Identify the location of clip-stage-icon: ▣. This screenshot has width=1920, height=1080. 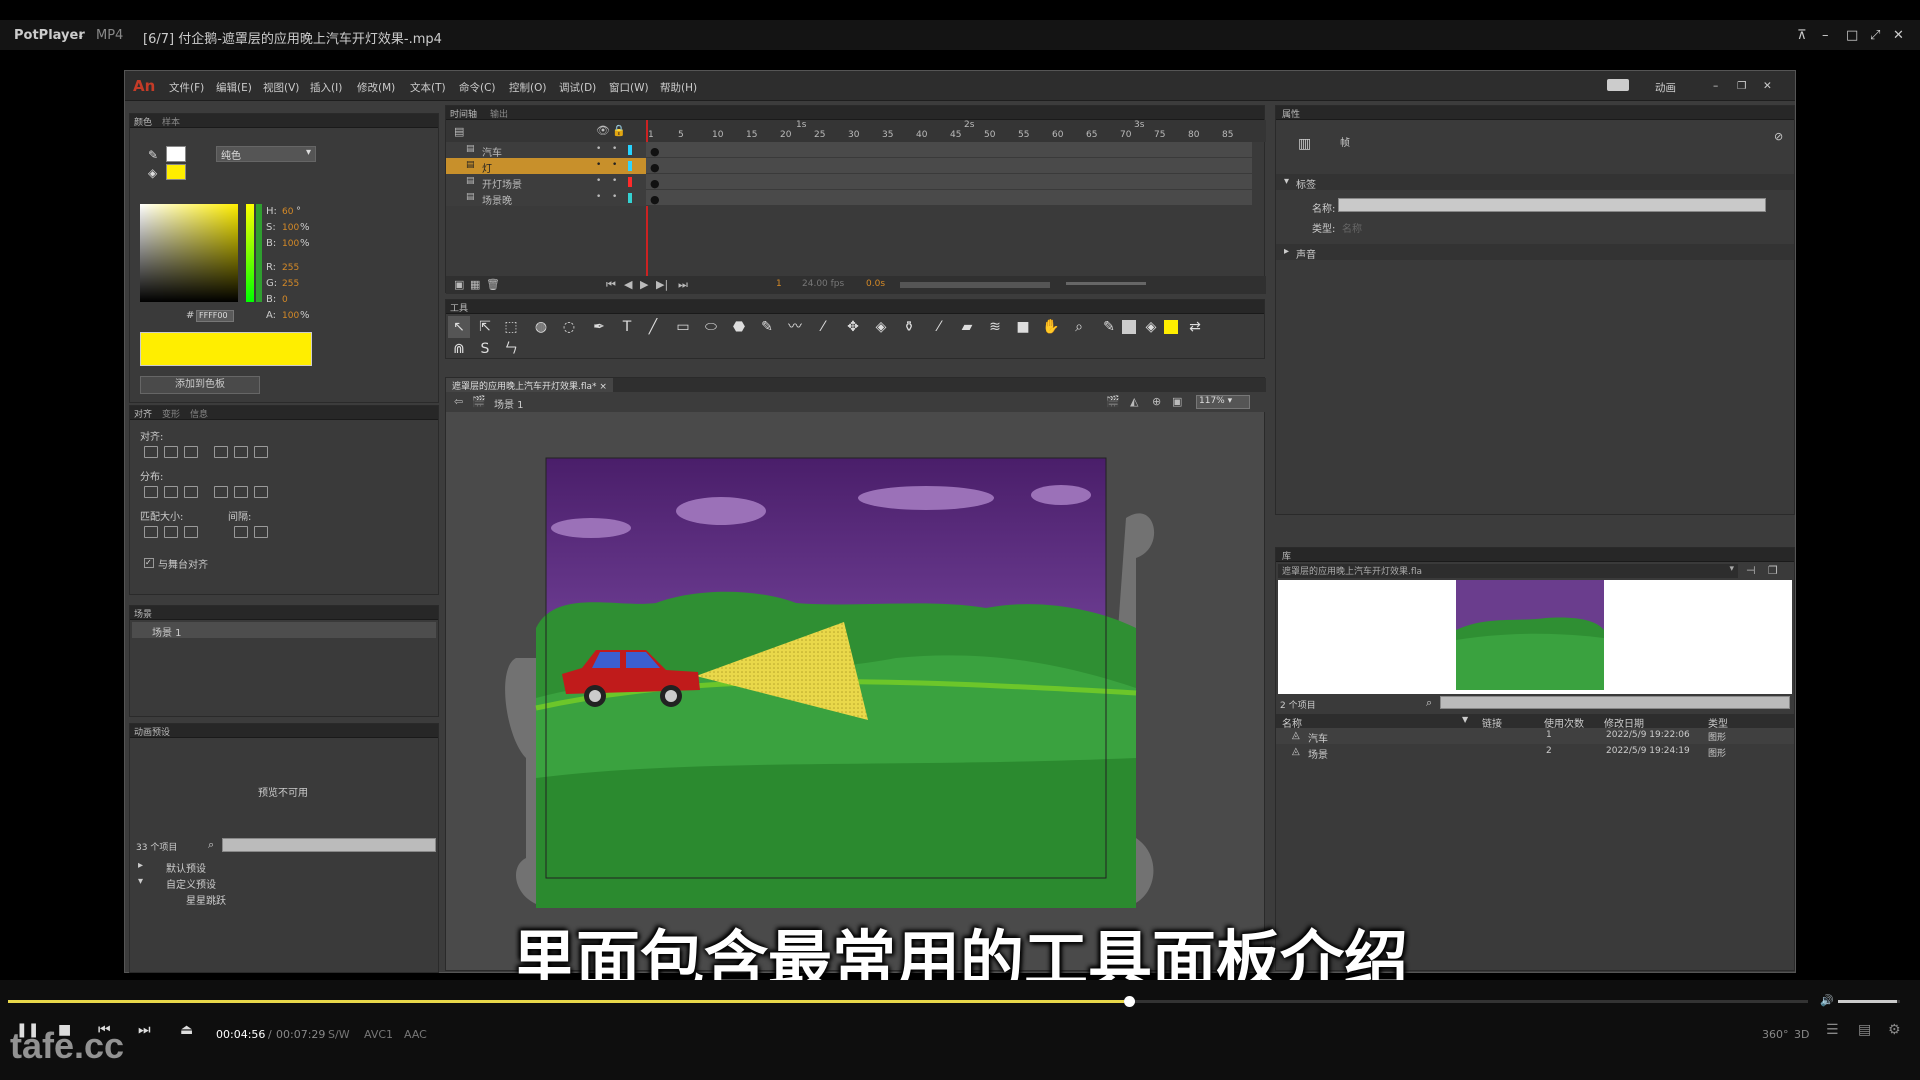
(1177, 401).